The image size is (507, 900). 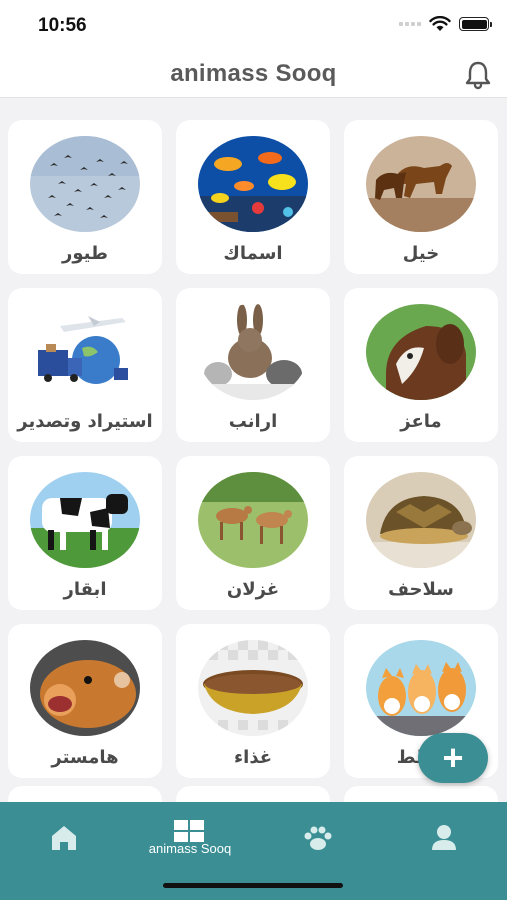 What do you see at coordinates (253, 184) in the screenshot?
I see `fish-photo` at bounding box center [253, 184].